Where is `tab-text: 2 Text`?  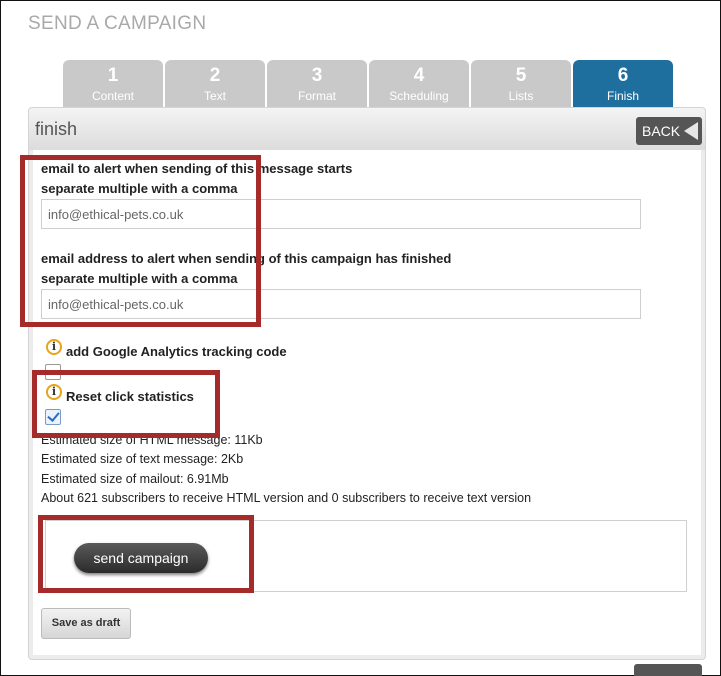 tab-text: 2 Text is located at coordinates (215, 83).